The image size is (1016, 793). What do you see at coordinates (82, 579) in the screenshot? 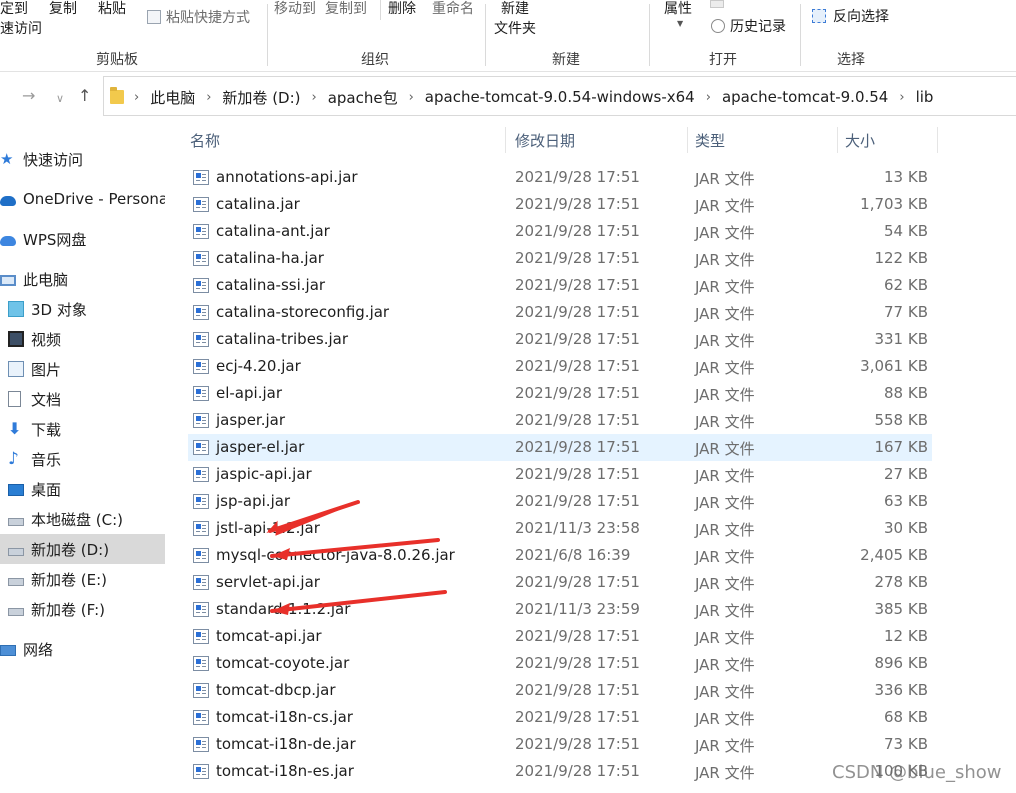
I see `sidebar-item-drive-e: 新加卷 (E:)` at bounding box center [82, 579].